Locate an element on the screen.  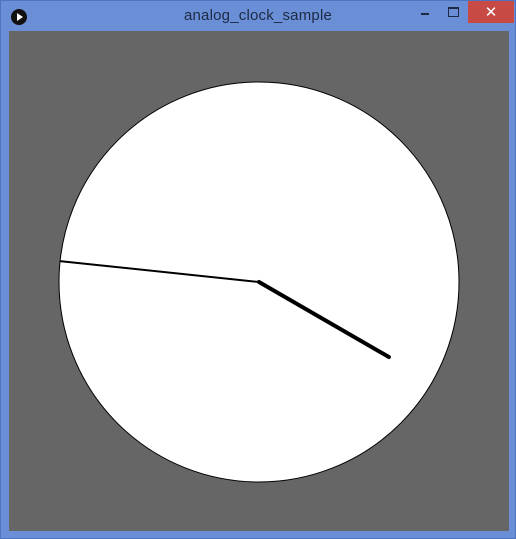
title-bar: analog_clock_sample ✕ is located at coordinates (258, 16).